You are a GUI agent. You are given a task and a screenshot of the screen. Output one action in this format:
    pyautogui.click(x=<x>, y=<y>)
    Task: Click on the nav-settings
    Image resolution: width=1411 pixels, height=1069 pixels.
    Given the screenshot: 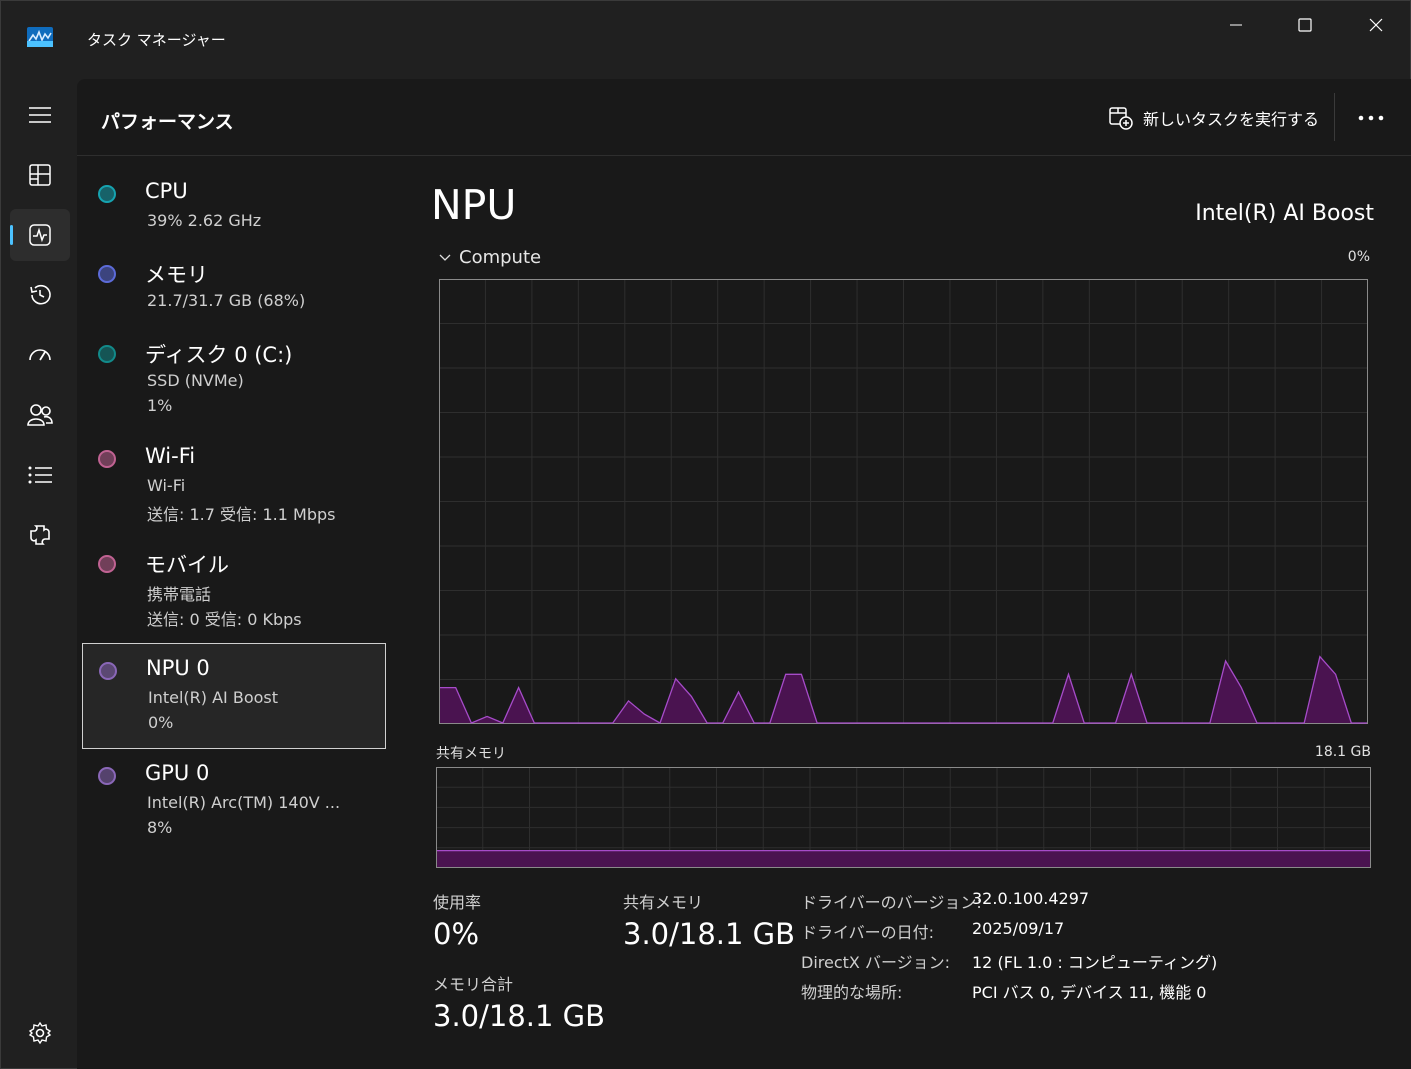 What is the action you would take?
    pyautogui.click(x=40, y=1033)
    